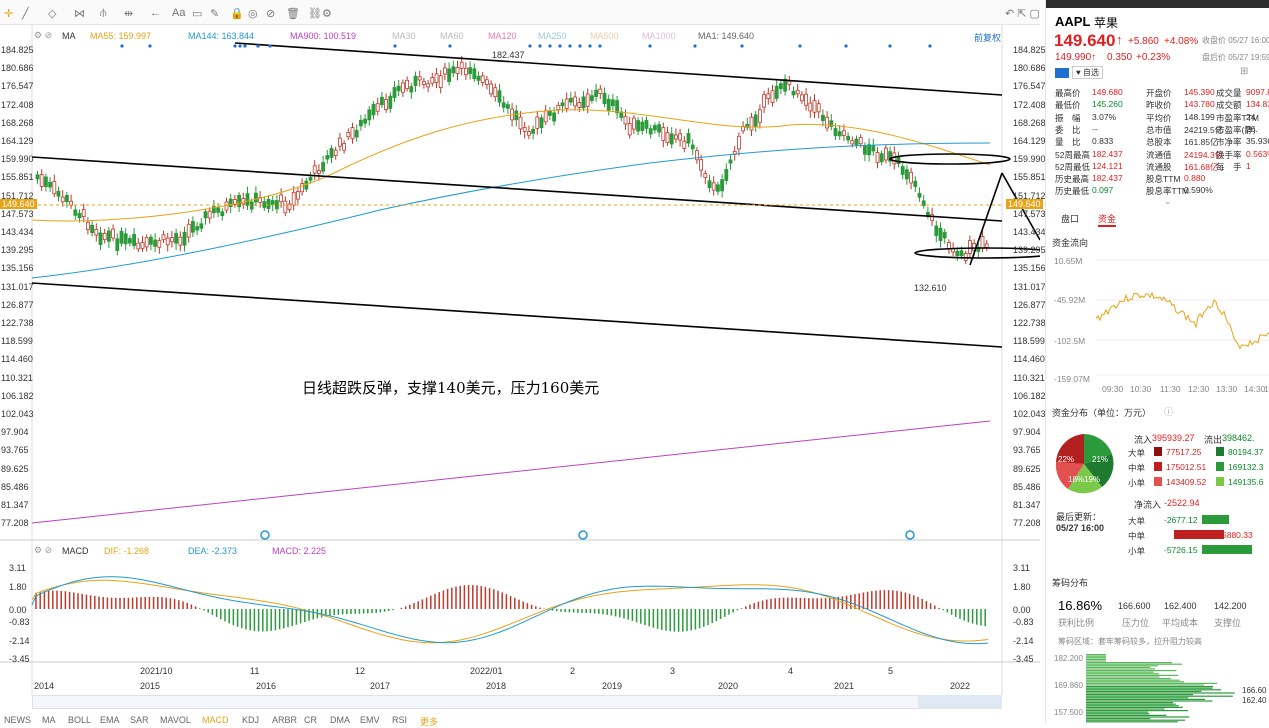  What do you see at coordinates (429, 721) in the screenshot?
I see `indicator-tab: 更多` at bounding box center [429, 721].